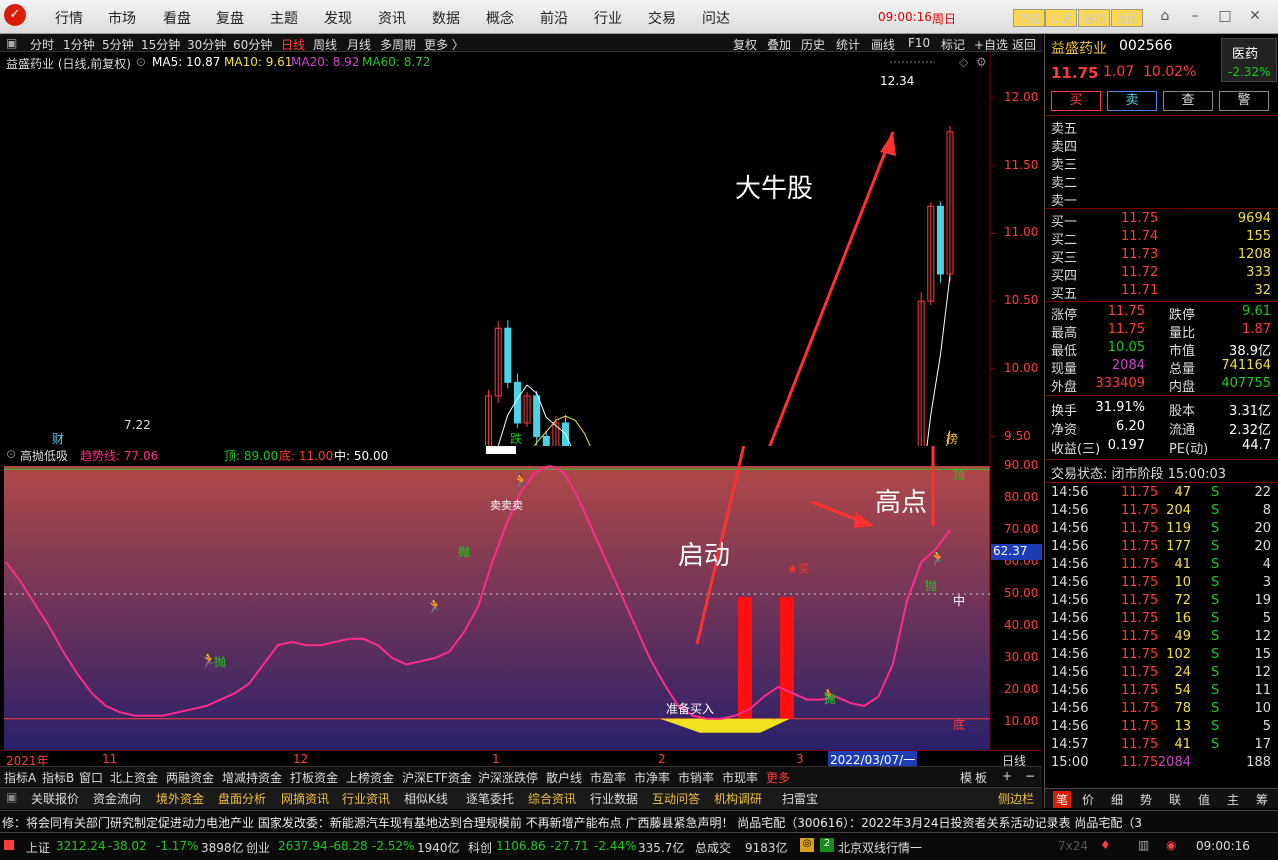 Image resolution: width=1278 pixels, height=860 pixels. What do you see at coordinates (1175, 799) in the screenshot?
I see `quote-tab: 联` at bounding box center [1175, 799].